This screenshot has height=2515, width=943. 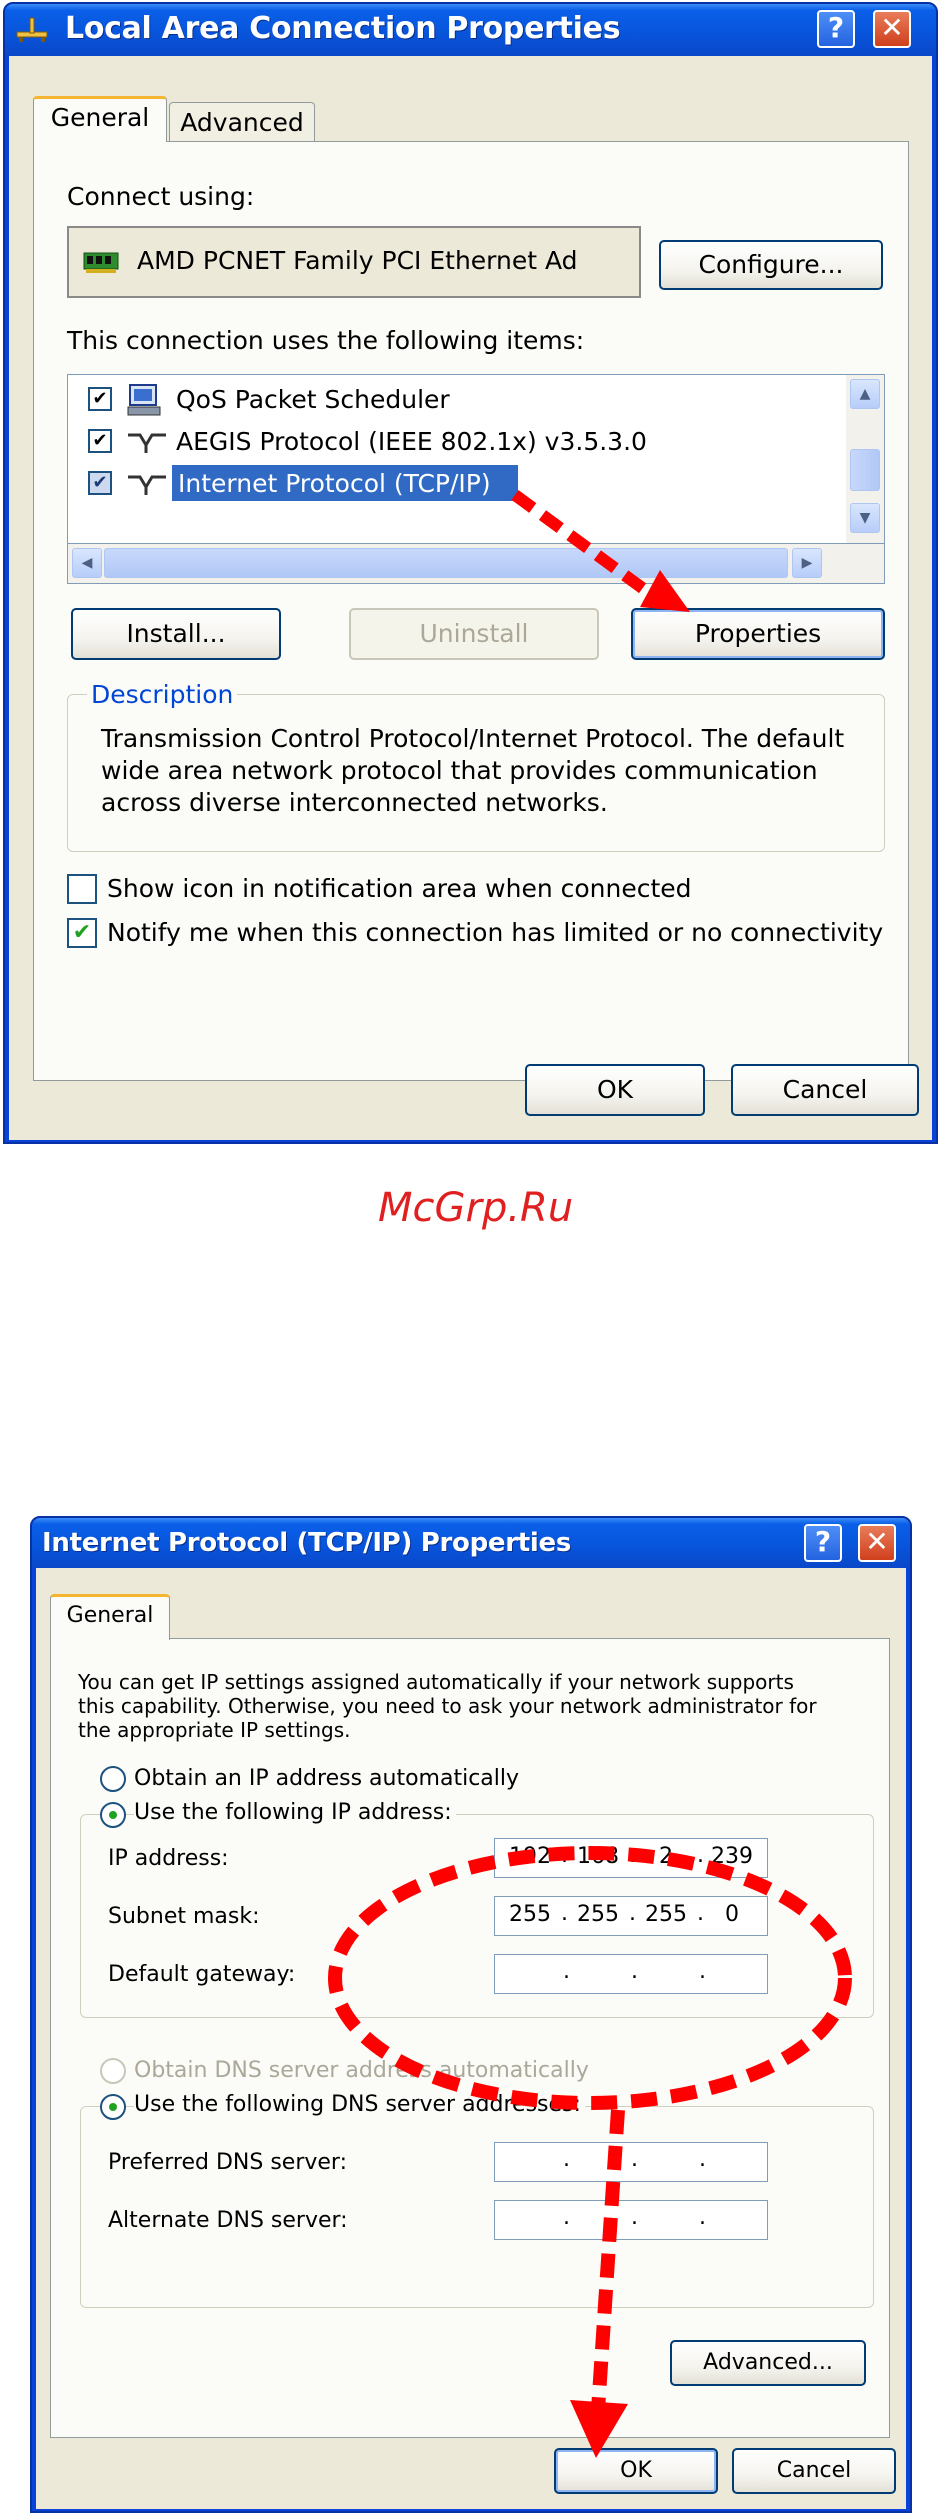 What do you see at coordinates (307, 1543) in the screenshot?
I see `window-title: Internet Protocol (TCP/IP) Properties` at bounding box center [307, 1543].